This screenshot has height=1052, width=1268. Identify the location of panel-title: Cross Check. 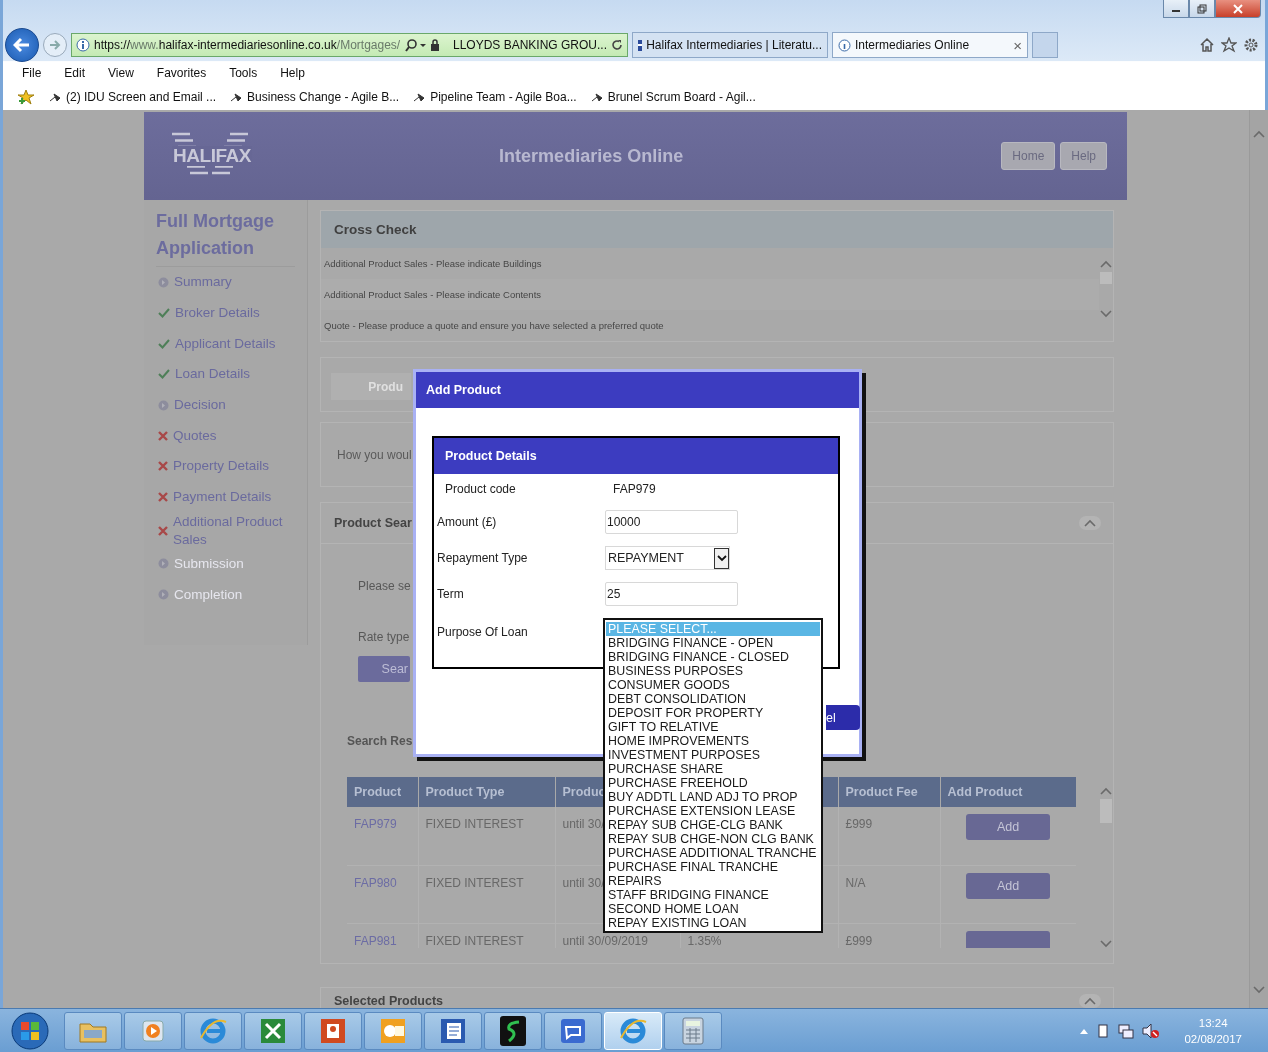
(375, 229).